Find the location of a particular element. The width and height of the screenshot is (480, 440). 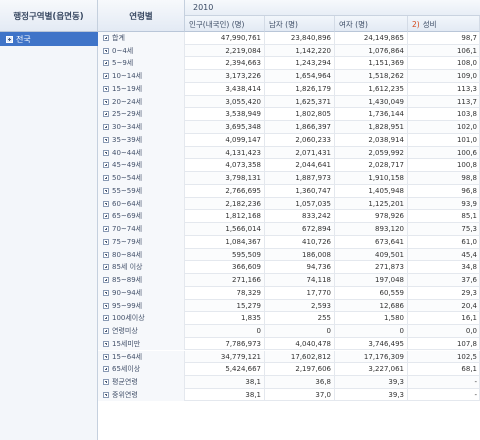

female-cell: 2,038,914 is located at coordinates (371, 140).